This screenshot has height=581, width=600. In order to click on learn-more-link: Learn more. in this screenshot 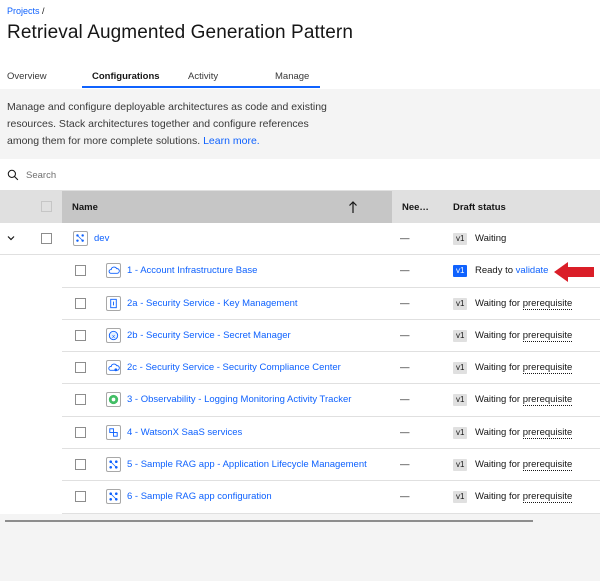, I will do `click(231, 141)`.